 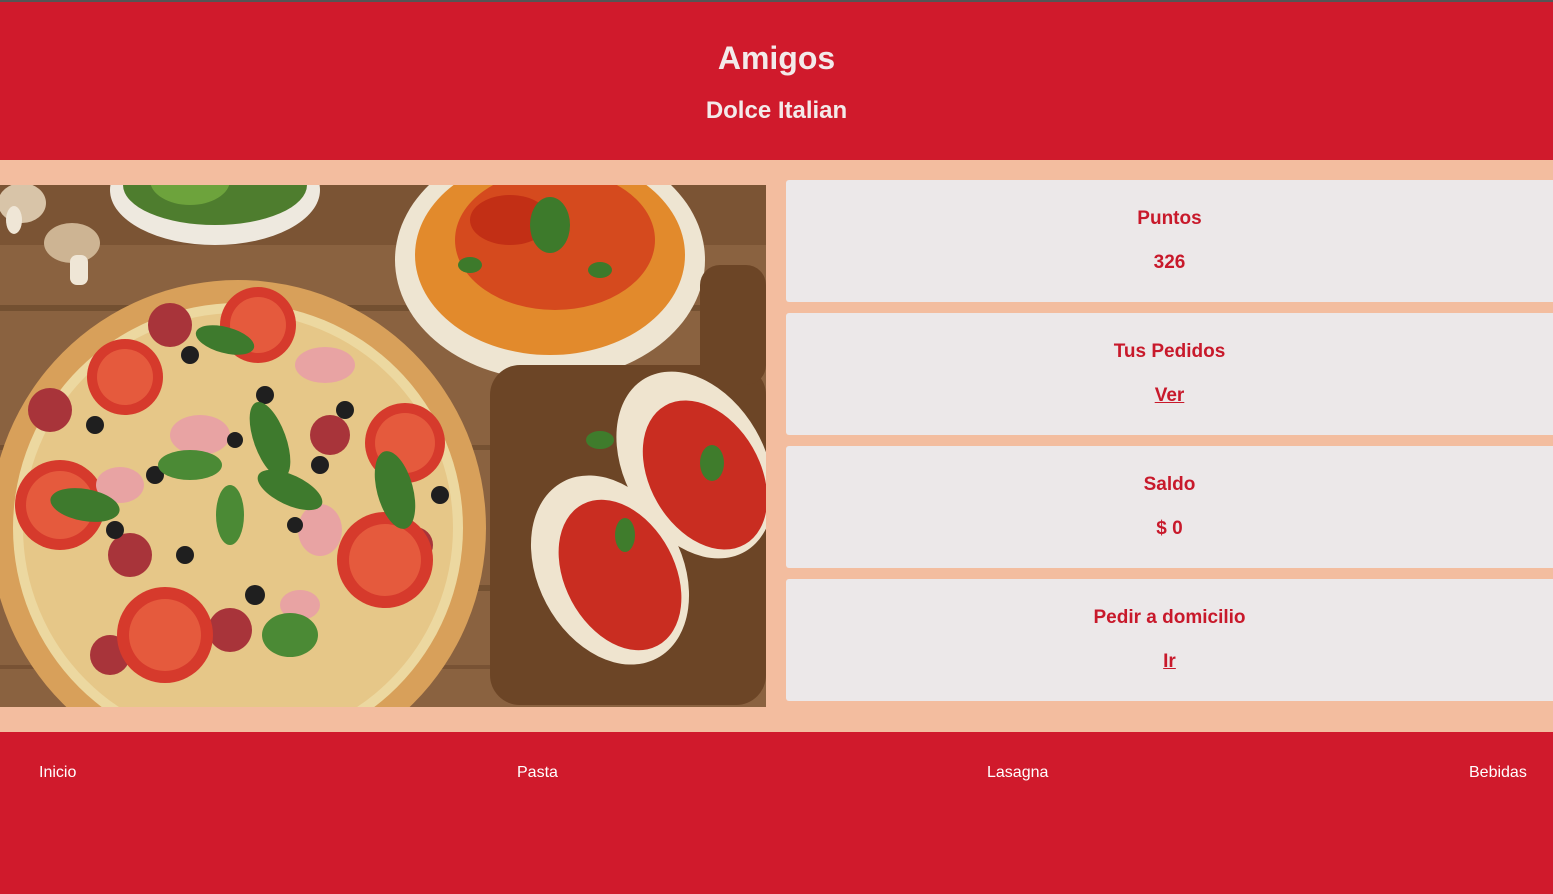 I want to click on delivery-title: Pedir a domicilio, so click(x=1169, y=617).